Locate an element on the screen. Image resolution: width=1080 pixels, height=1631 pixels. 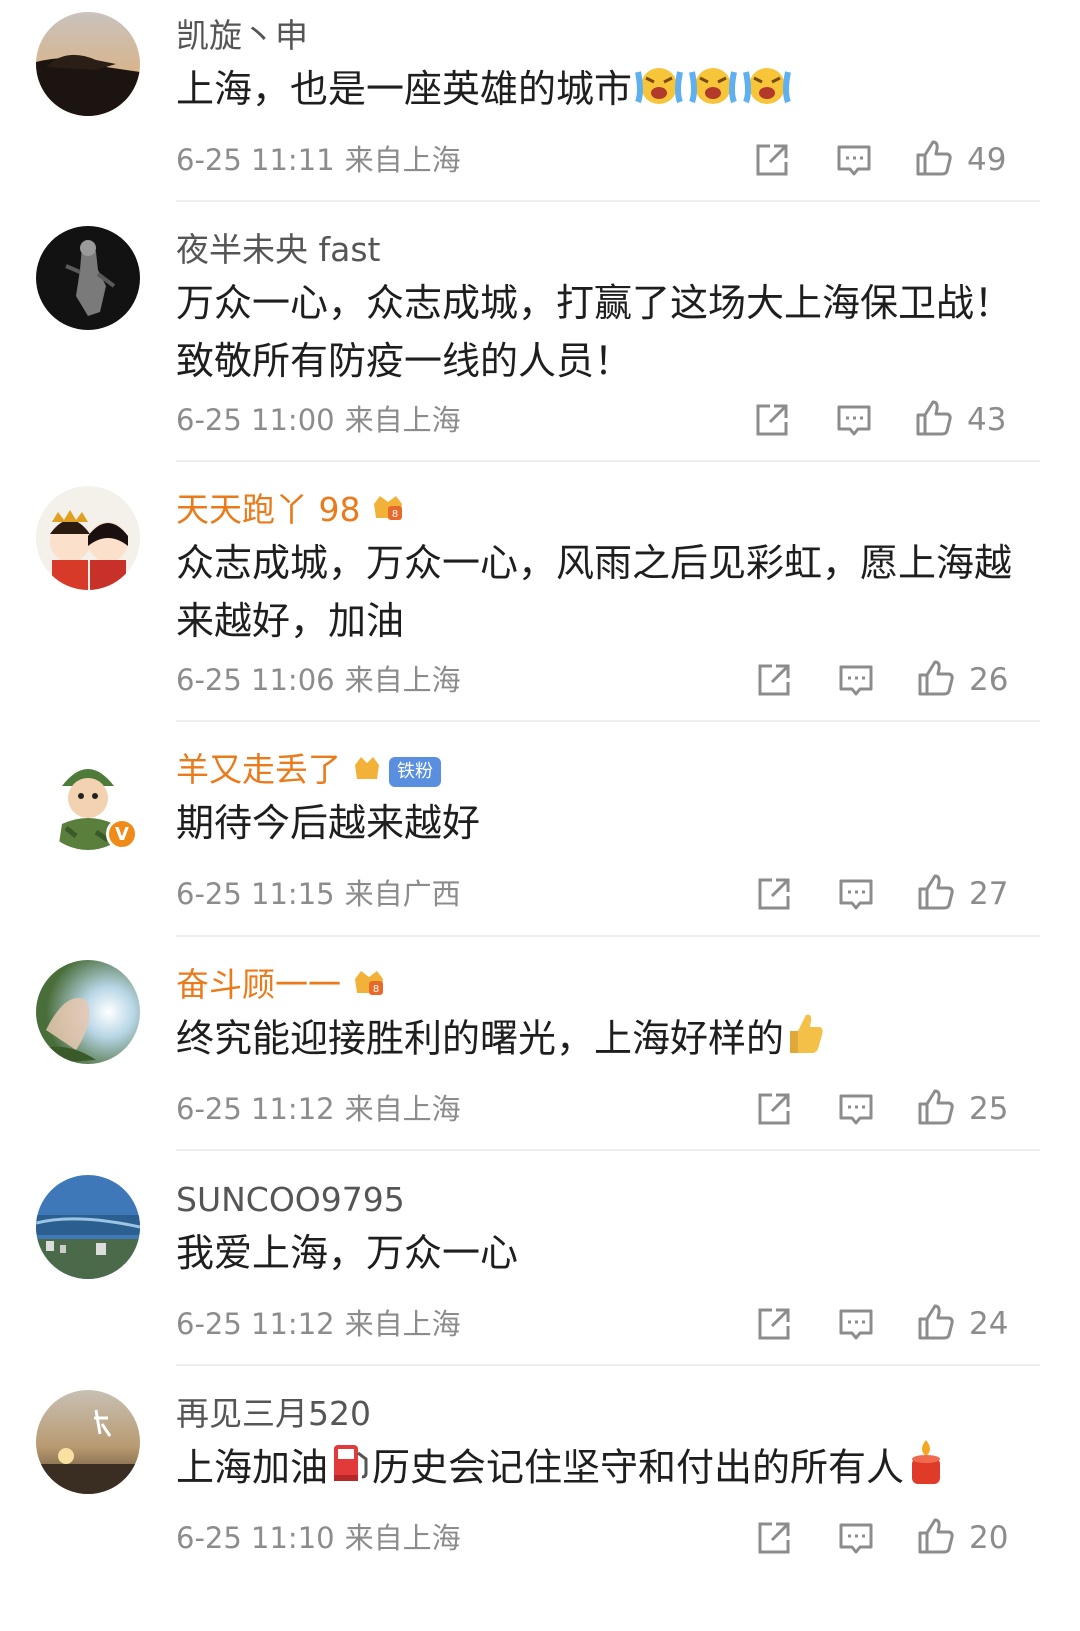
timestamp: 6-25 11:10 is located at coordinates (255, 1538).